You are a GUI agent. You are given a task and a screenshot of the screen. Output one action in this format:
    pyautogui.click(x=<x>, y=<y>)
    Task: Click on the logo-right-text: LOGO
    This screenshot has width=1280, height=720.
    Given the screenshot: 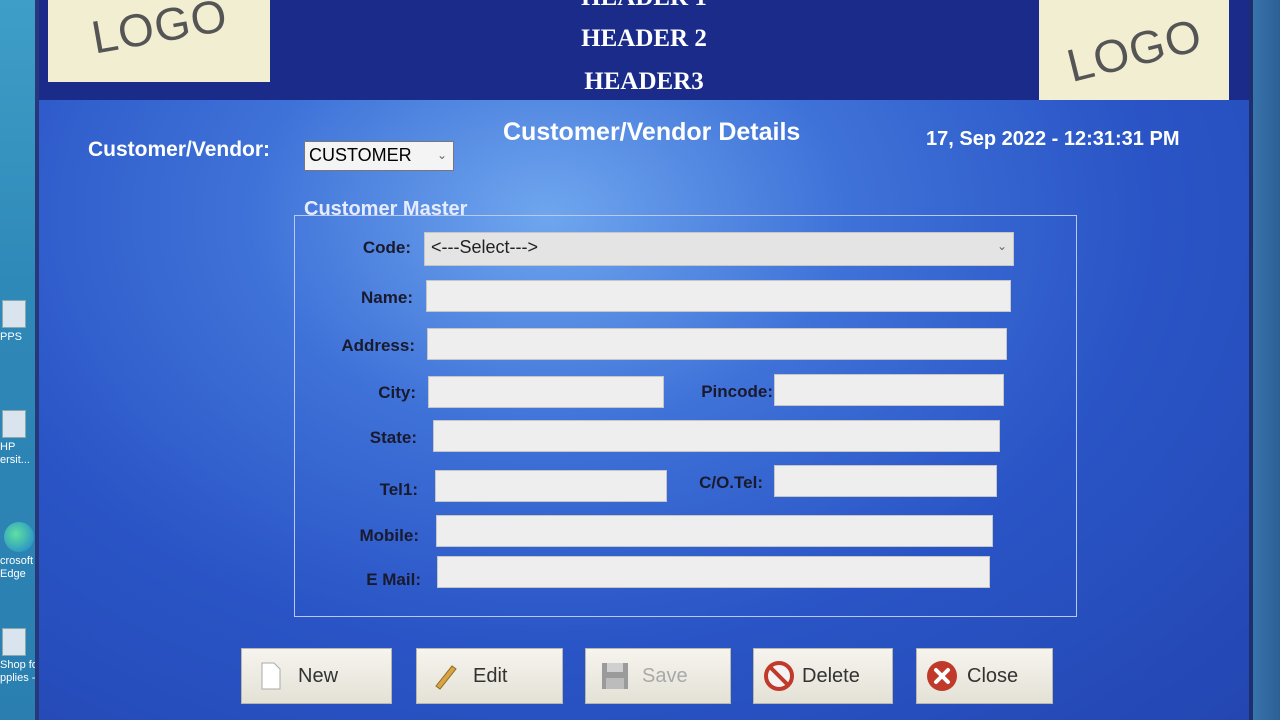 What is the action you would take?
    pyautogui.click(x=1134, y=50)
    